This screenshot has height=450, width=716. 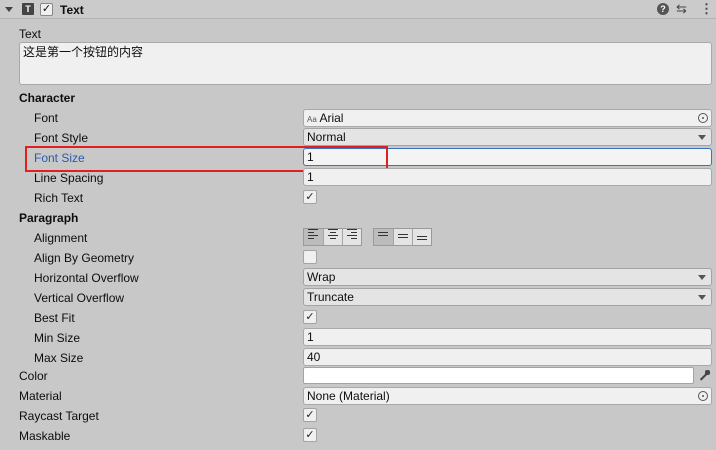 What do you see at coordinates (507, 357) in the screenshot?
I see `max-size-field: 40` at bounding box center [507, 357].